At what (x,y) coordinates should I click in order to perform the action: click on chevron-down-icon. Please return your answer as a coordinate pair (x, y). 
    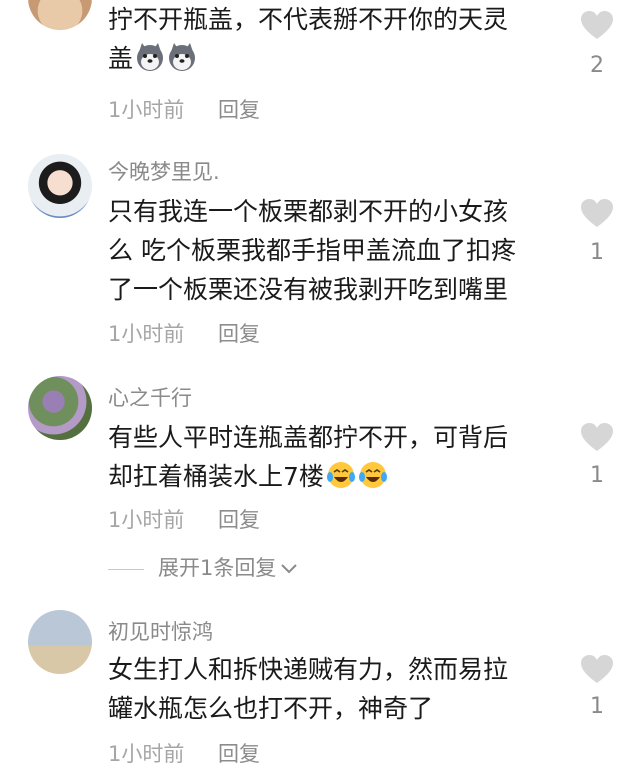
    Looking at the image, I should click on (289, 569).